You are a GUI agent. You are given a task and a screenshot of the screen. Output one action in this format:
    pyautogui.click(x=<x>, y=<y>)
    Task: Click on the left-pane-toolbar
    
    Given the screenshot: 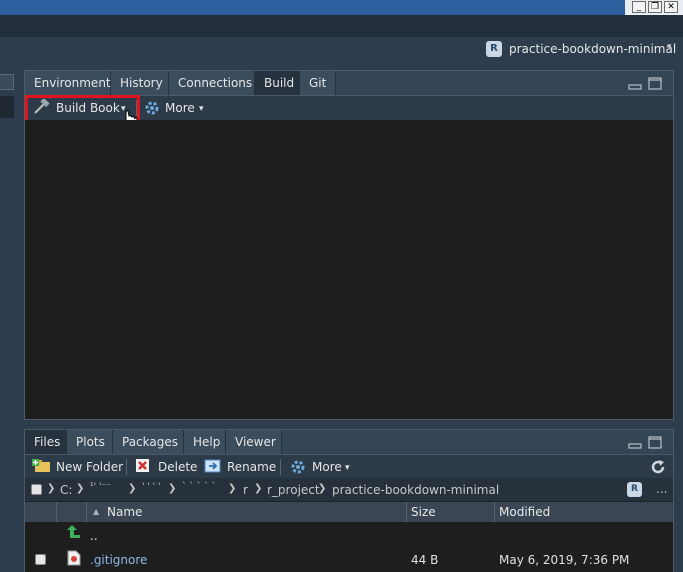 What is the action you would take?
    pyautogui.click(x=7, y=107)
    